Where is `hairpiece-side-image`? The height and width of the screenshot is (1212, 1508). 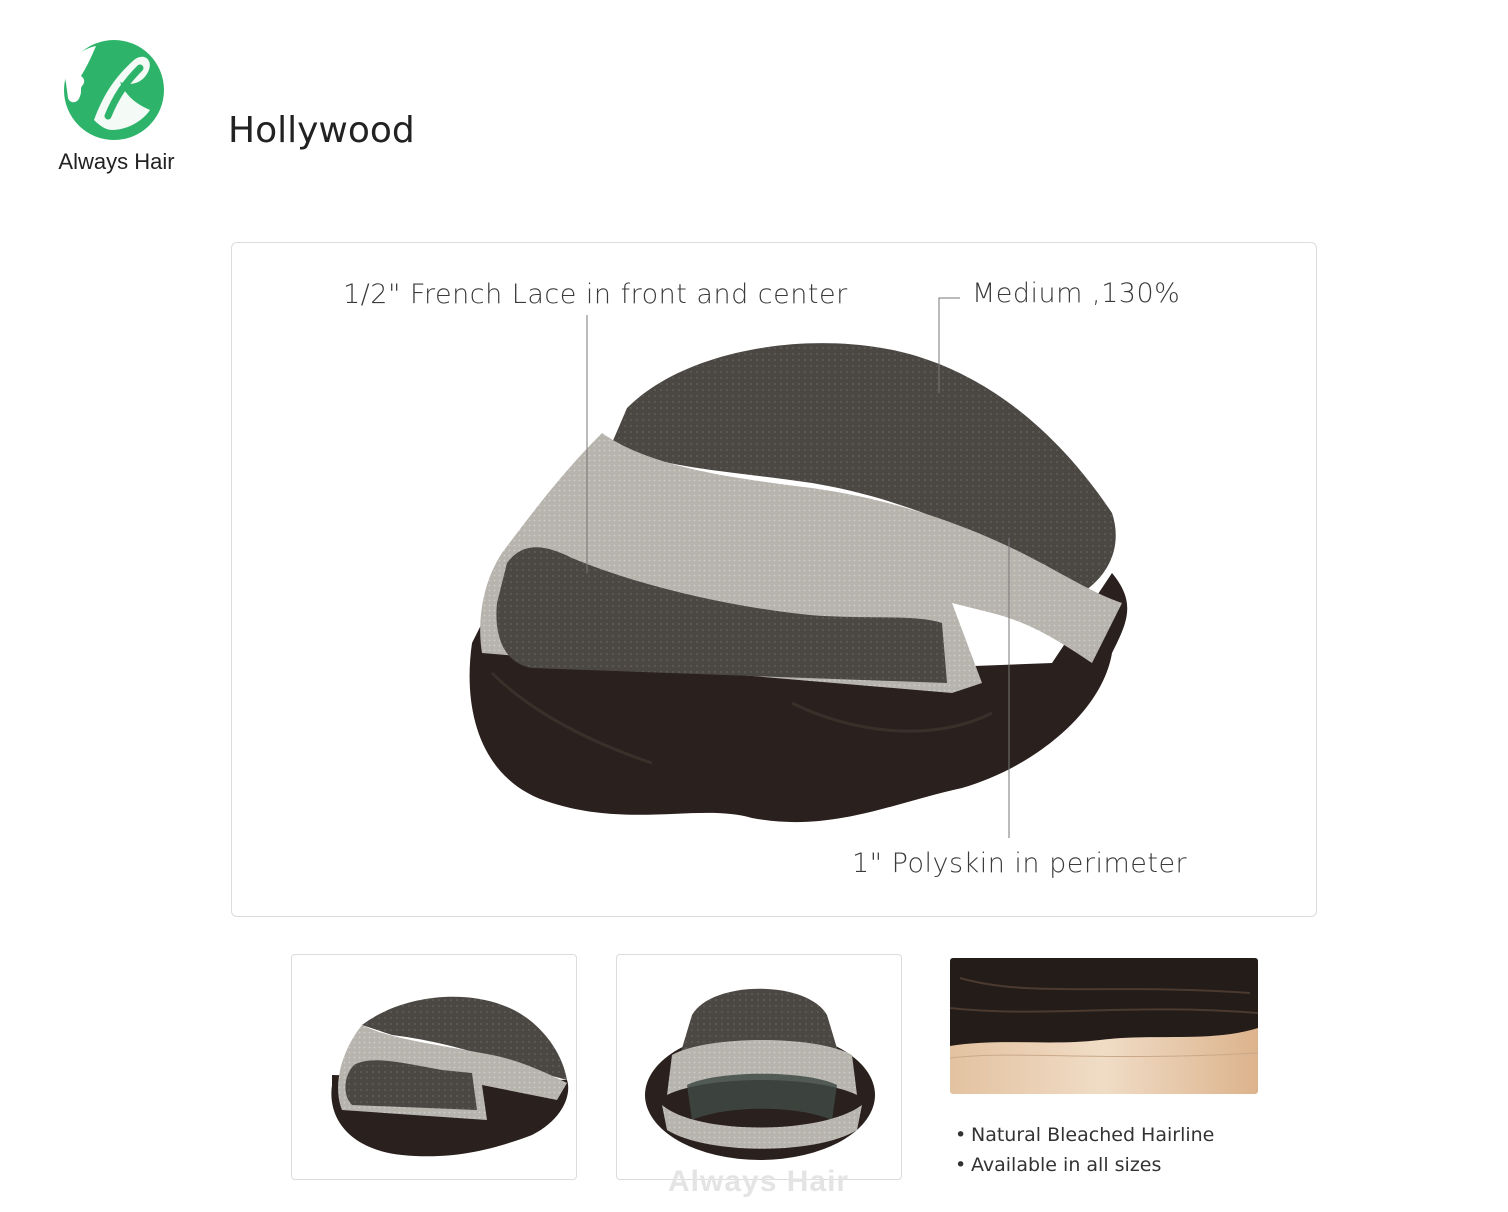 hairpiece-side-image is located at coordinates (450, 1076).